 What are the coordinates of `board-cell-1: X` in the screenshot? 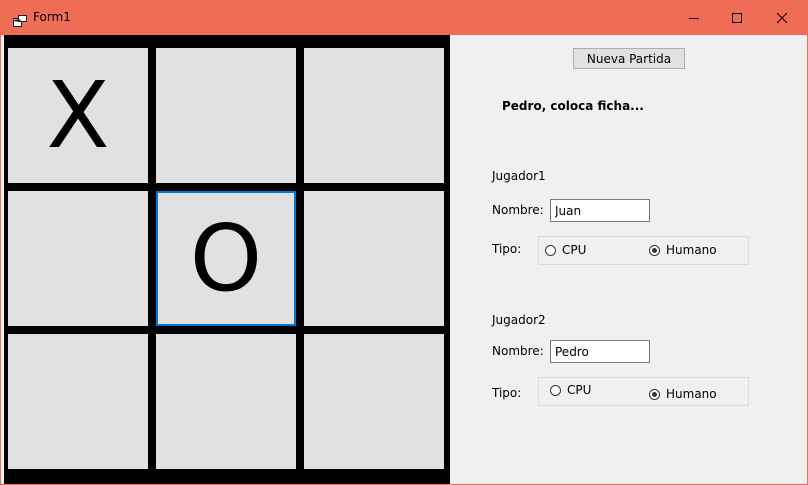 It's located at (78, 115).